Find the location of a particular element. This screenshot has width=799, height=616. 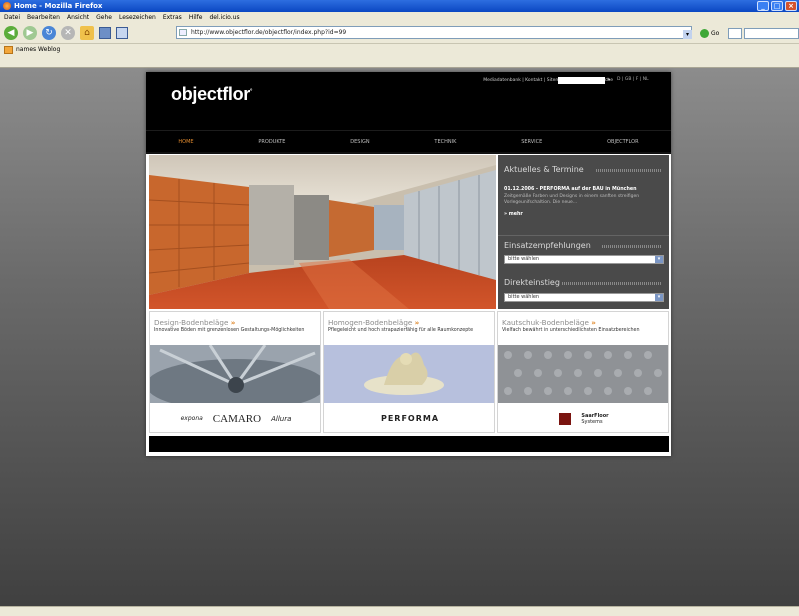

site-logo: objectflor° is located at coordinates (211, 94).